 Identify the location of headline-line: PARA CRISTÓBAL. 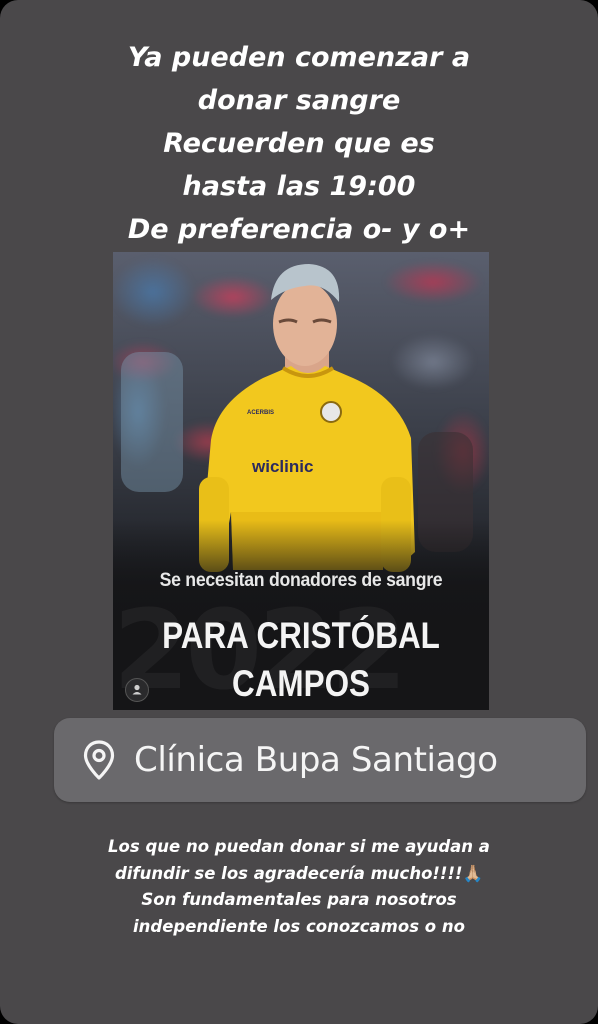
(301, 635).